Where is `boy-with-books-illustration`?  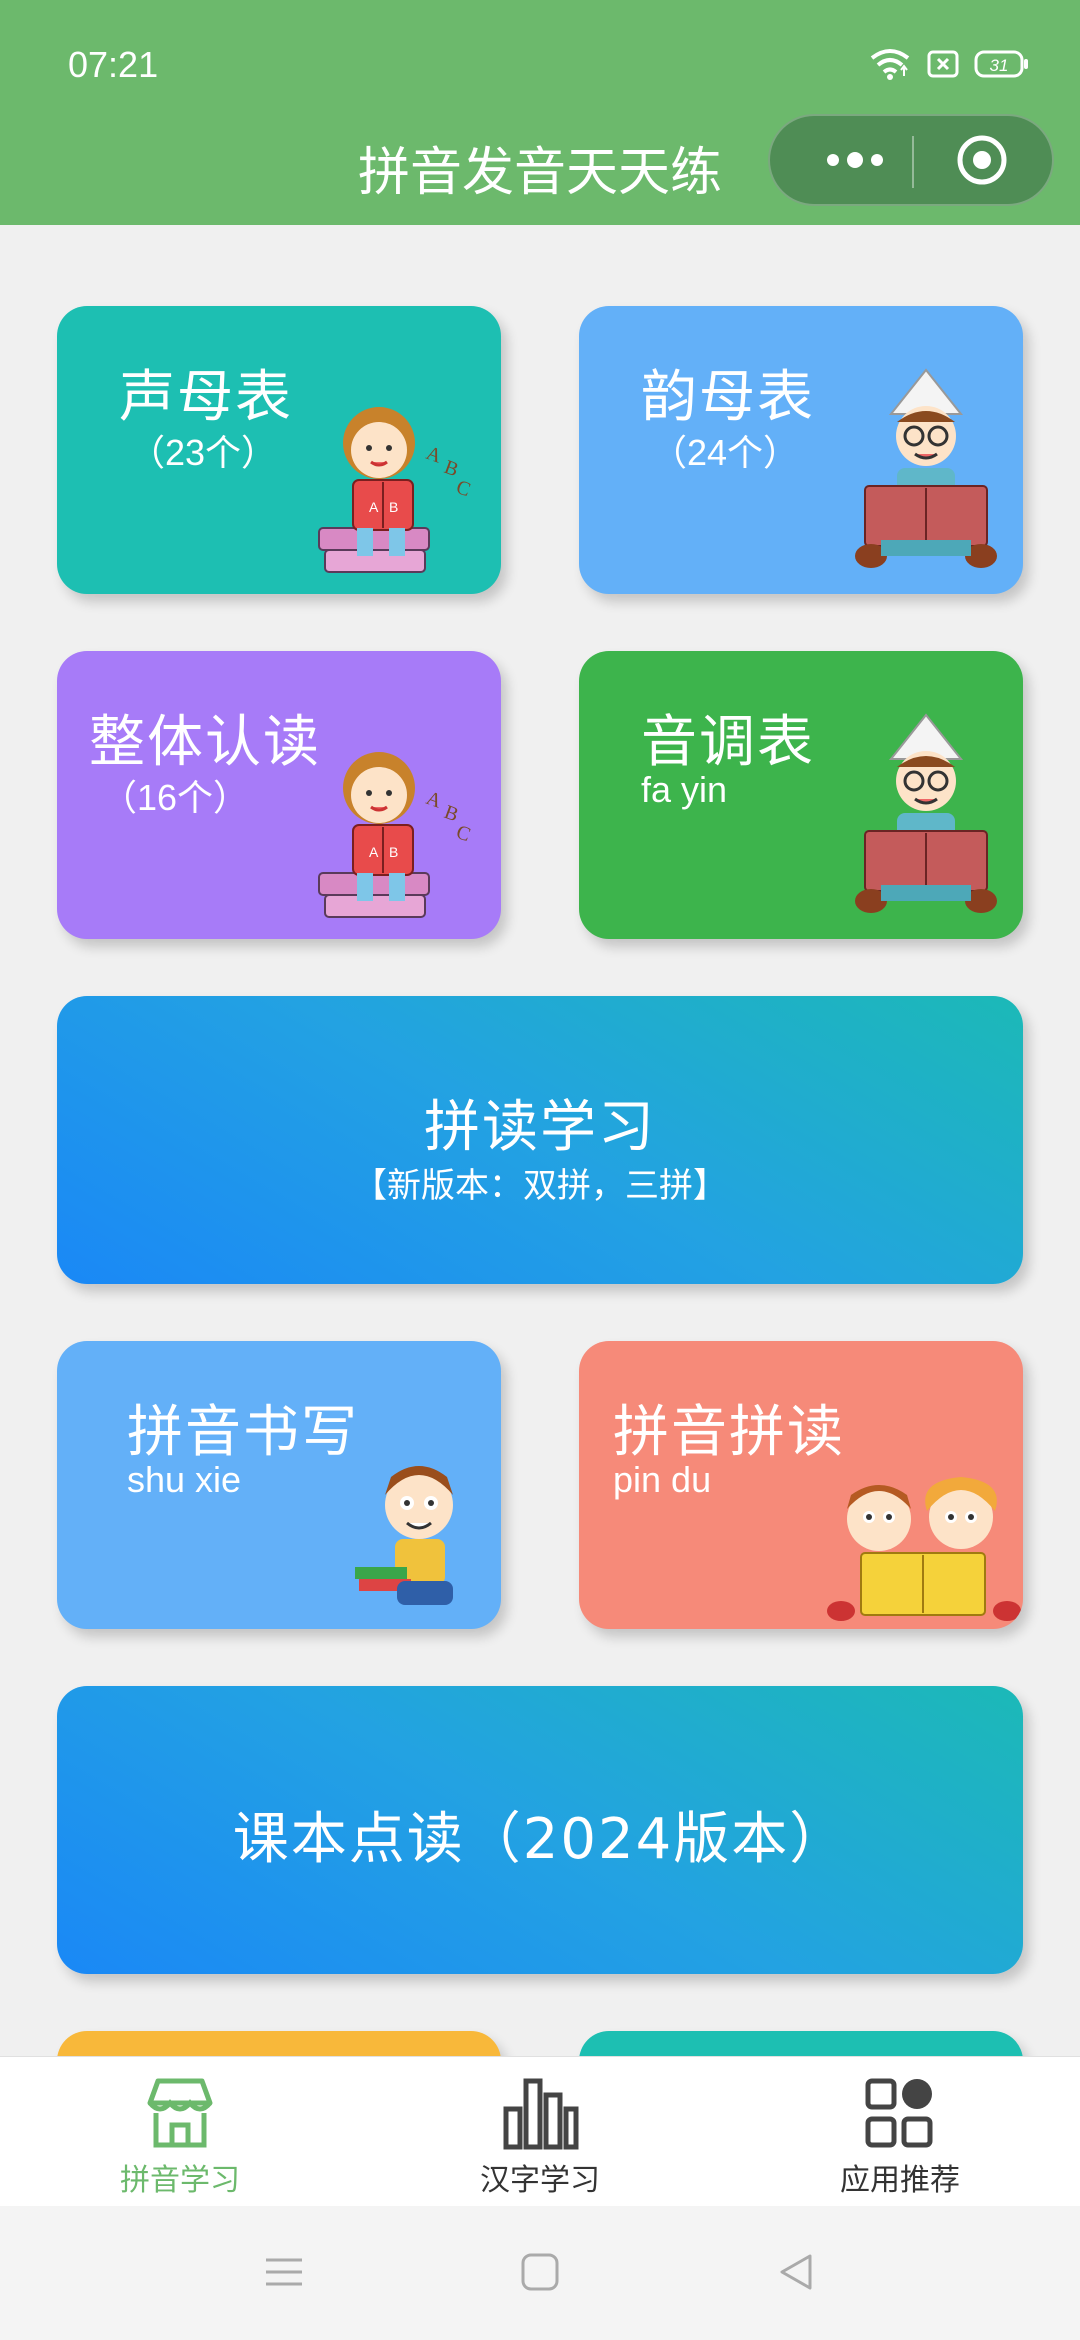 boy-with-books-illustration is located at coordinates (404, 1535).